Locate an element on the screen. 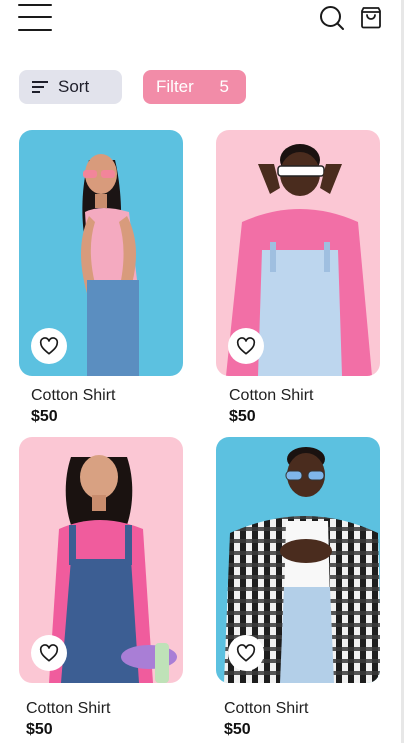 This screenshot has width=404, height=743. filter-button: Filter 5 is located at coordinates (194, 87).